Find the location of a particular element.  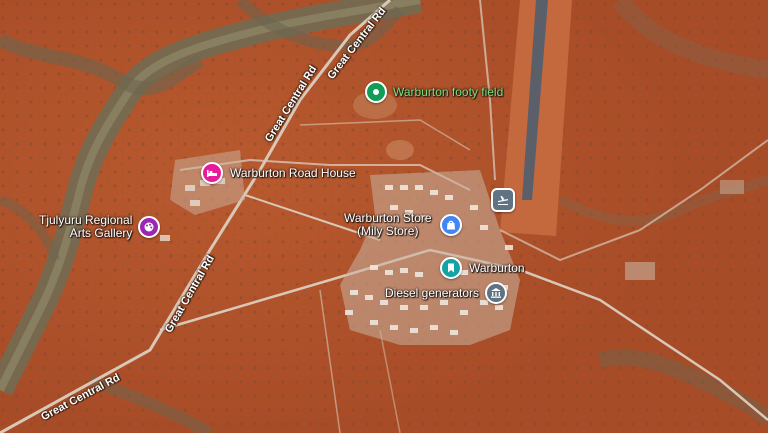

poi-warburton-store: Warburton Store (Mily Store) is located at coordinates (403, 225).